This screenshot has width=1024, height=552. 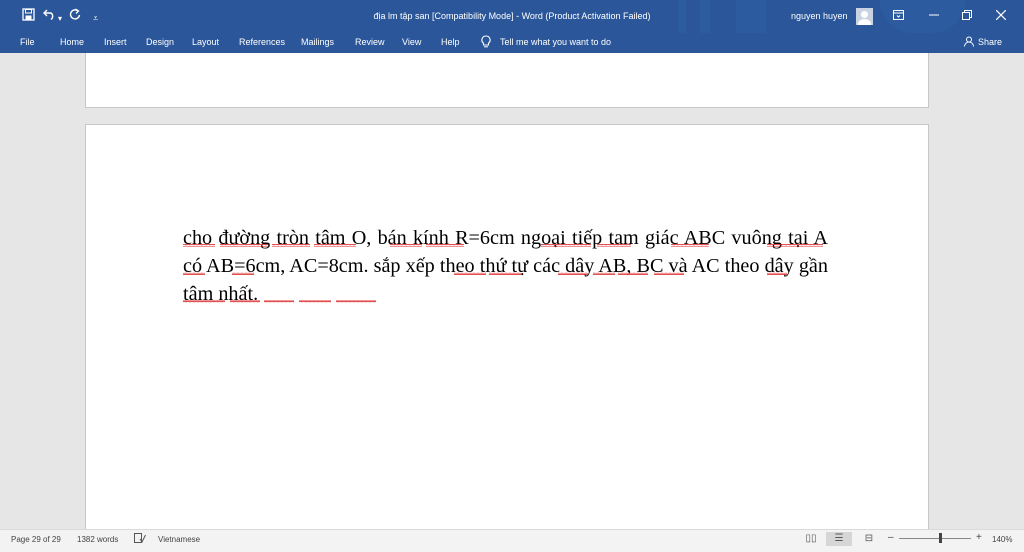 I want to click on restore-icon, so click(x=967, y=16).